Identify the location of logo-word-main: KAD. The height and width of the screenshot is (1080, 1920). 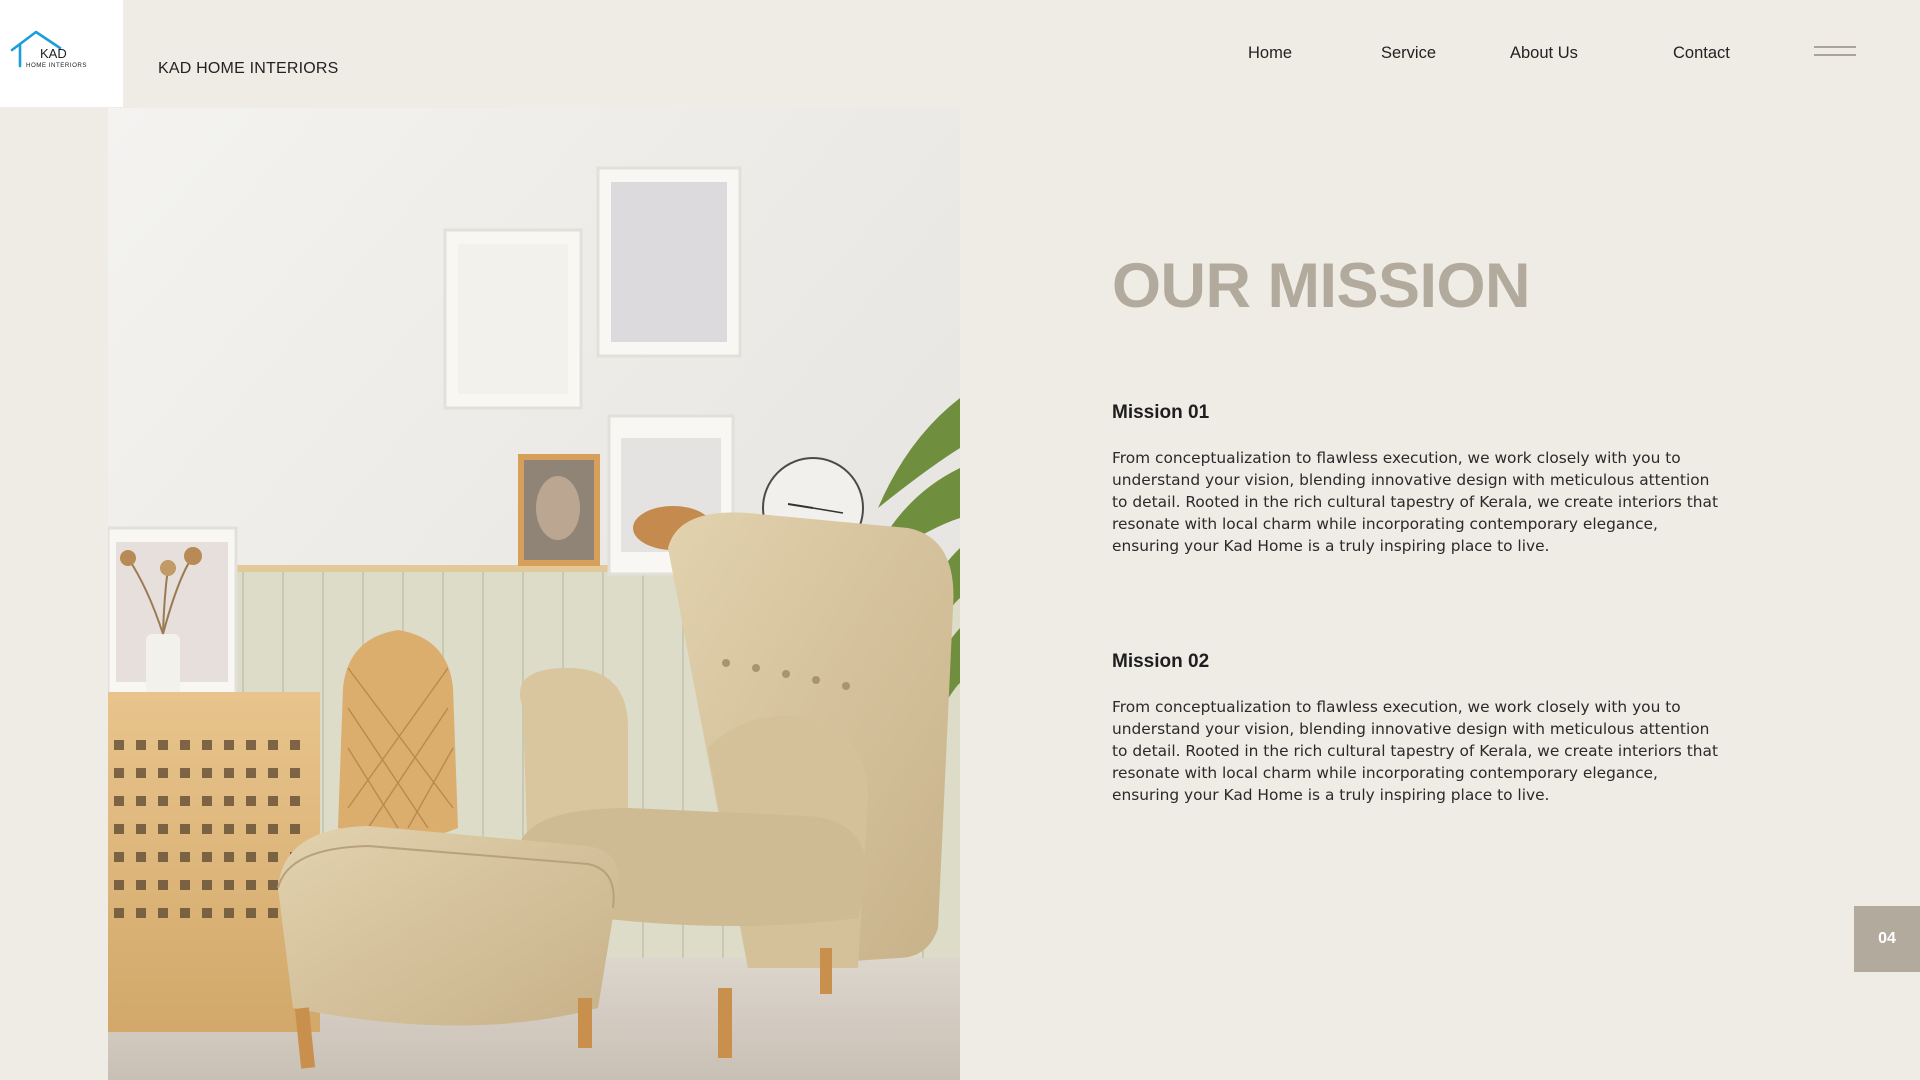
(53, 53).